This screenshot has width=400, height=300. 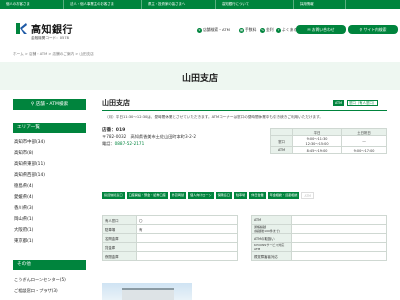 What do you see at coordinates (130, 143) in the screenshot?
I see `tel-link: 0887-52-2171` at bounding box center [130, 143].